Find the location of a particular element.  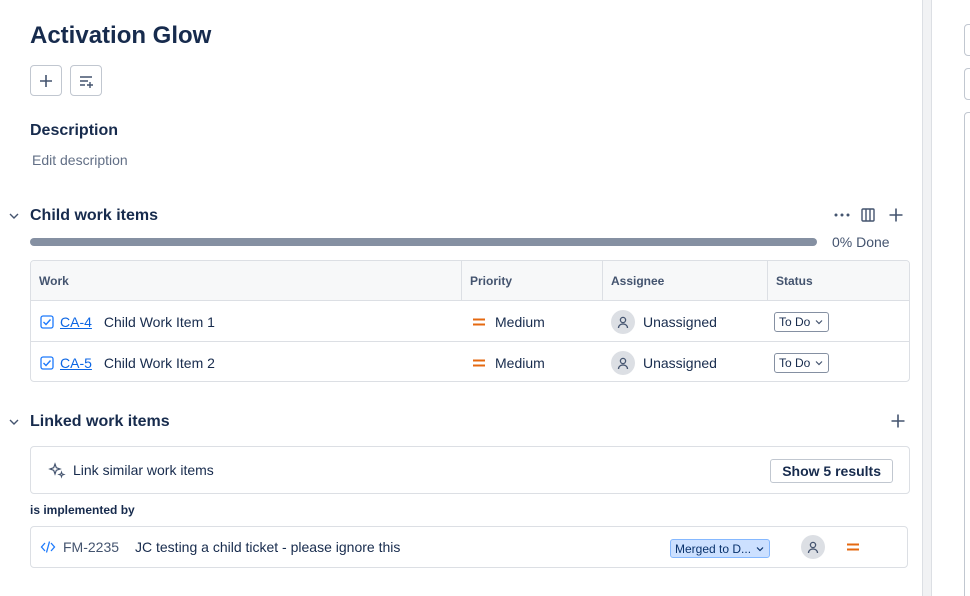

add-button is located at coordinates (46, 80).